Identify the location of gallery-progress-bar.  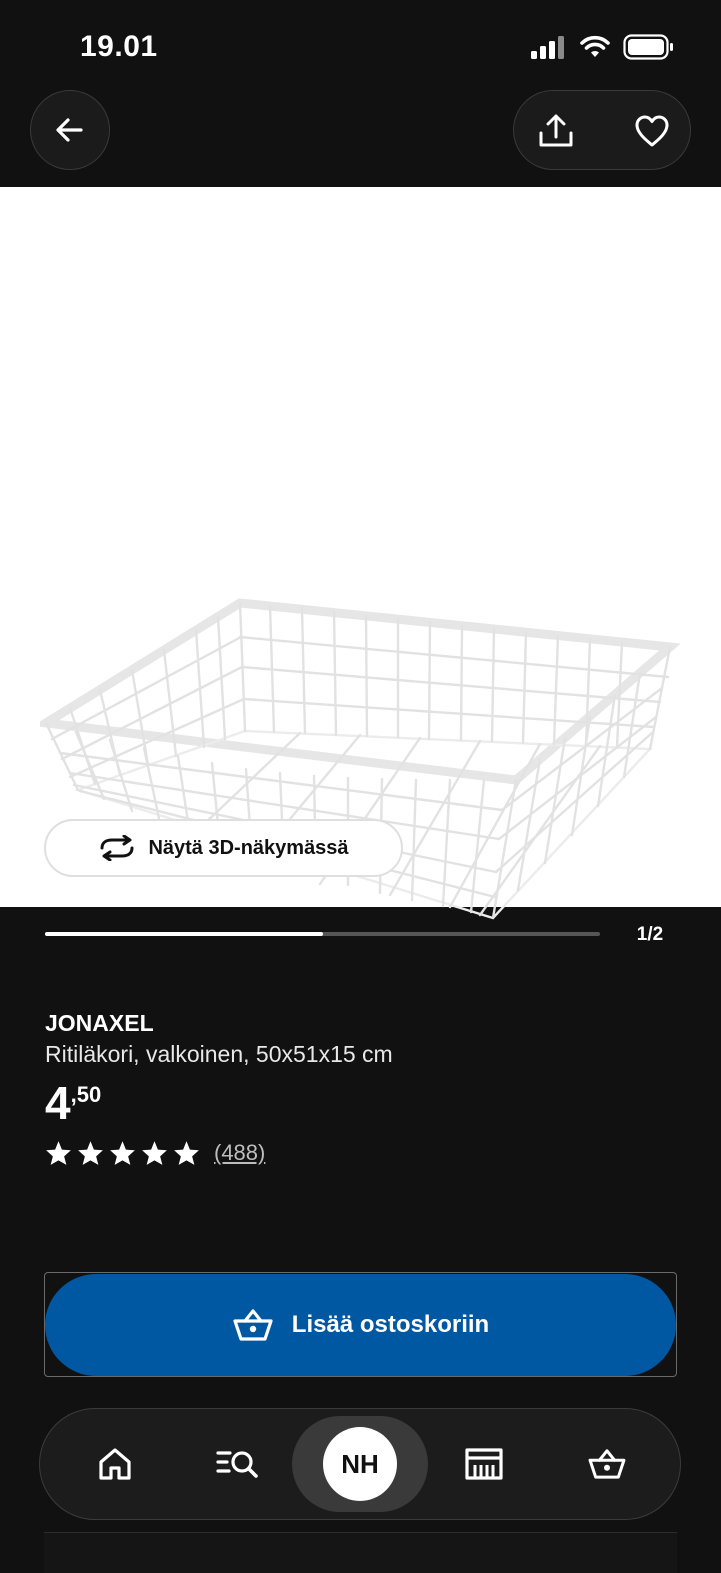
(322, 934).